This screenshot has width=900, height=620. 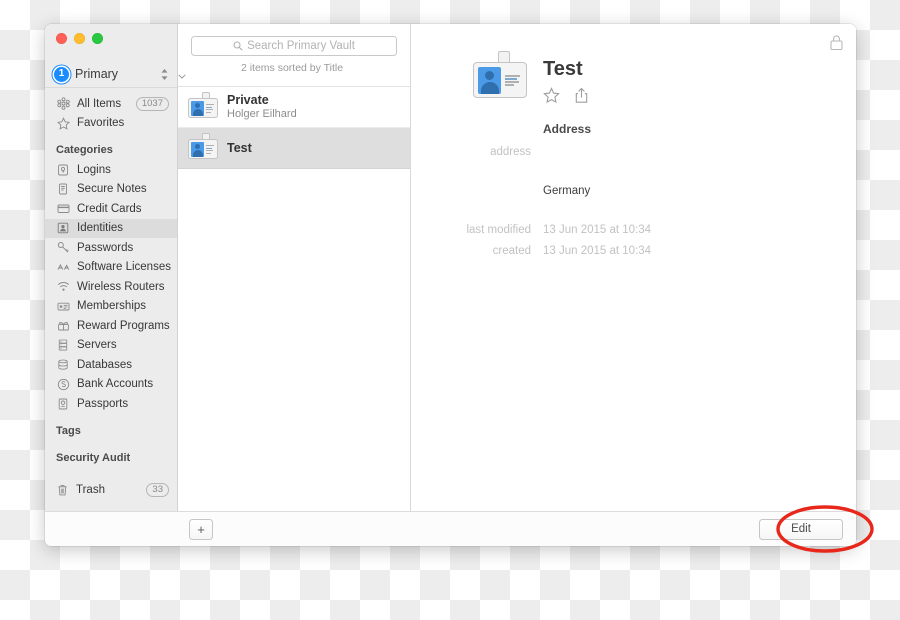 I want to click on sort-control: 2 items sorted by Title, so click(x=294, y=71).